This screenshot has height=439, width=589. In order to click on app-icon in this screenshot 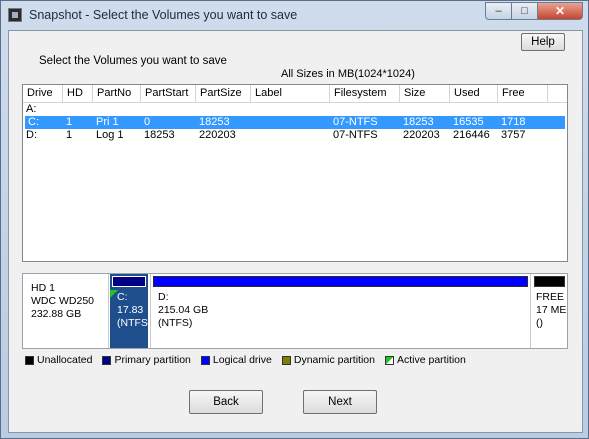, I will do `click(15, 15)`.